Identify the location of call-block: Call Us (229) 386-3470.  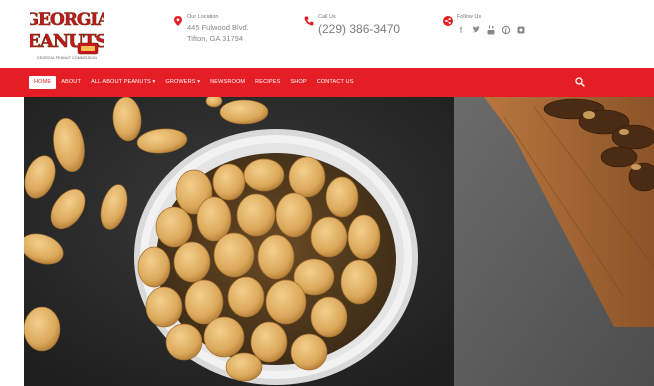
(359, 29).